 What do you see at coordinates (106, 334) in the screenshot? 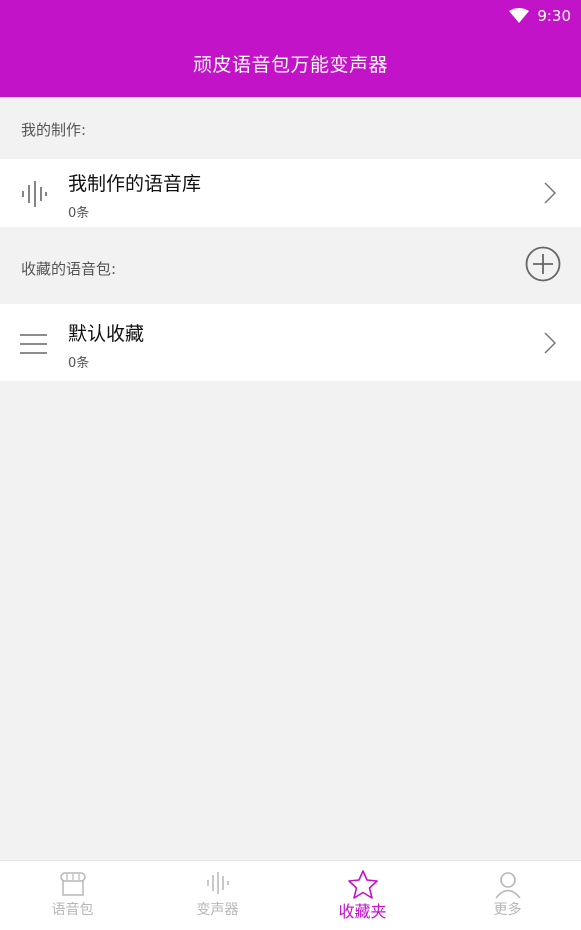
I see `default-favorites-title: 默认收藏` at bounding box center [106, 334].